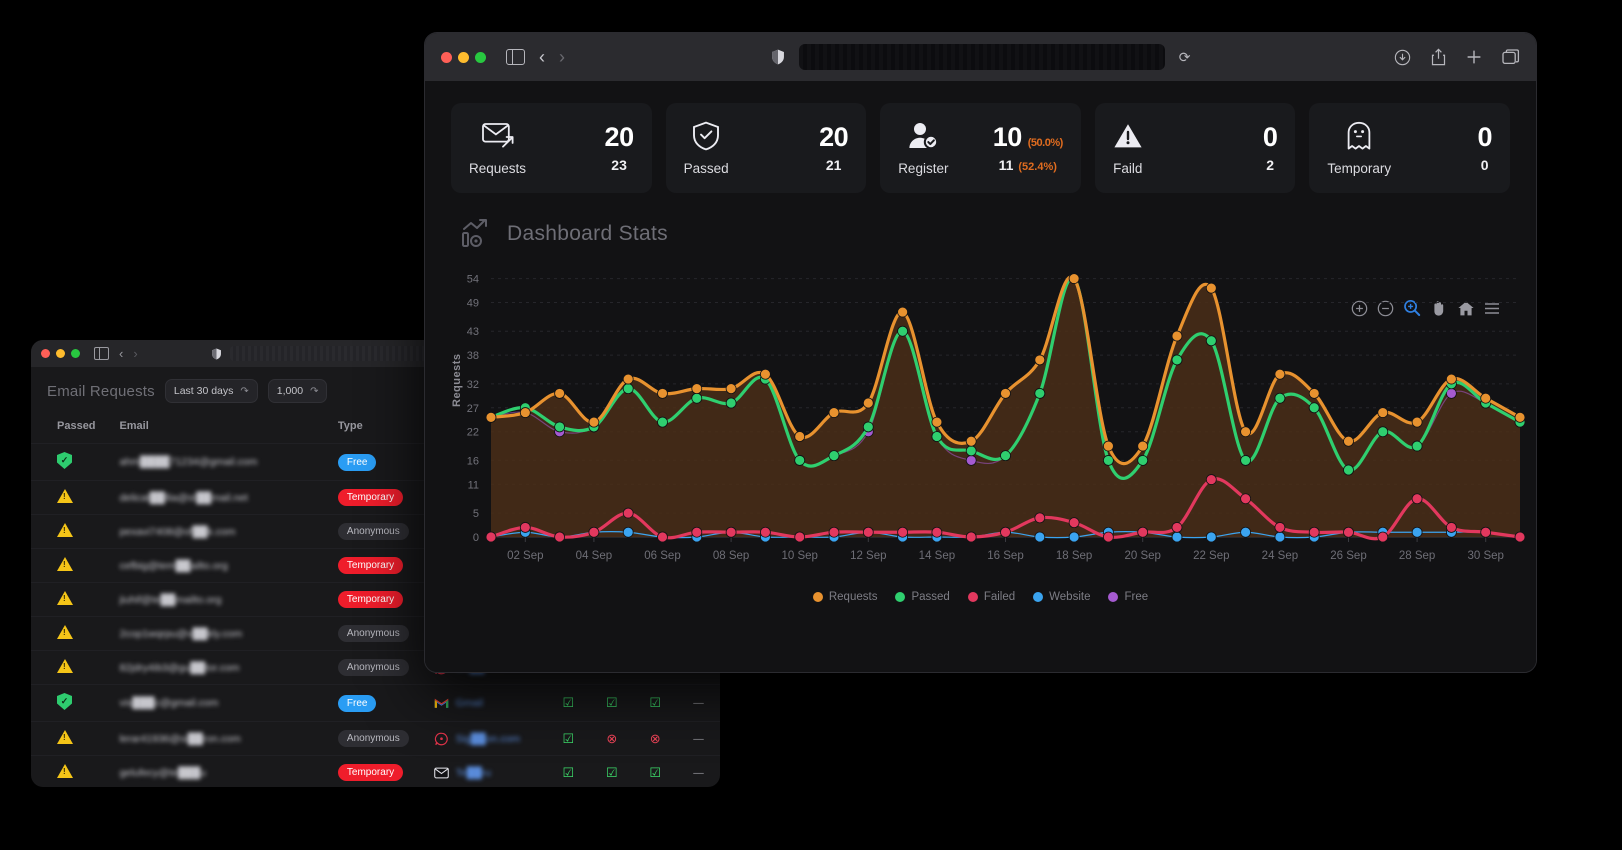 The width and height of the screenshot is (1622, 850). I want to click on share-icon, so click(1438, 57).